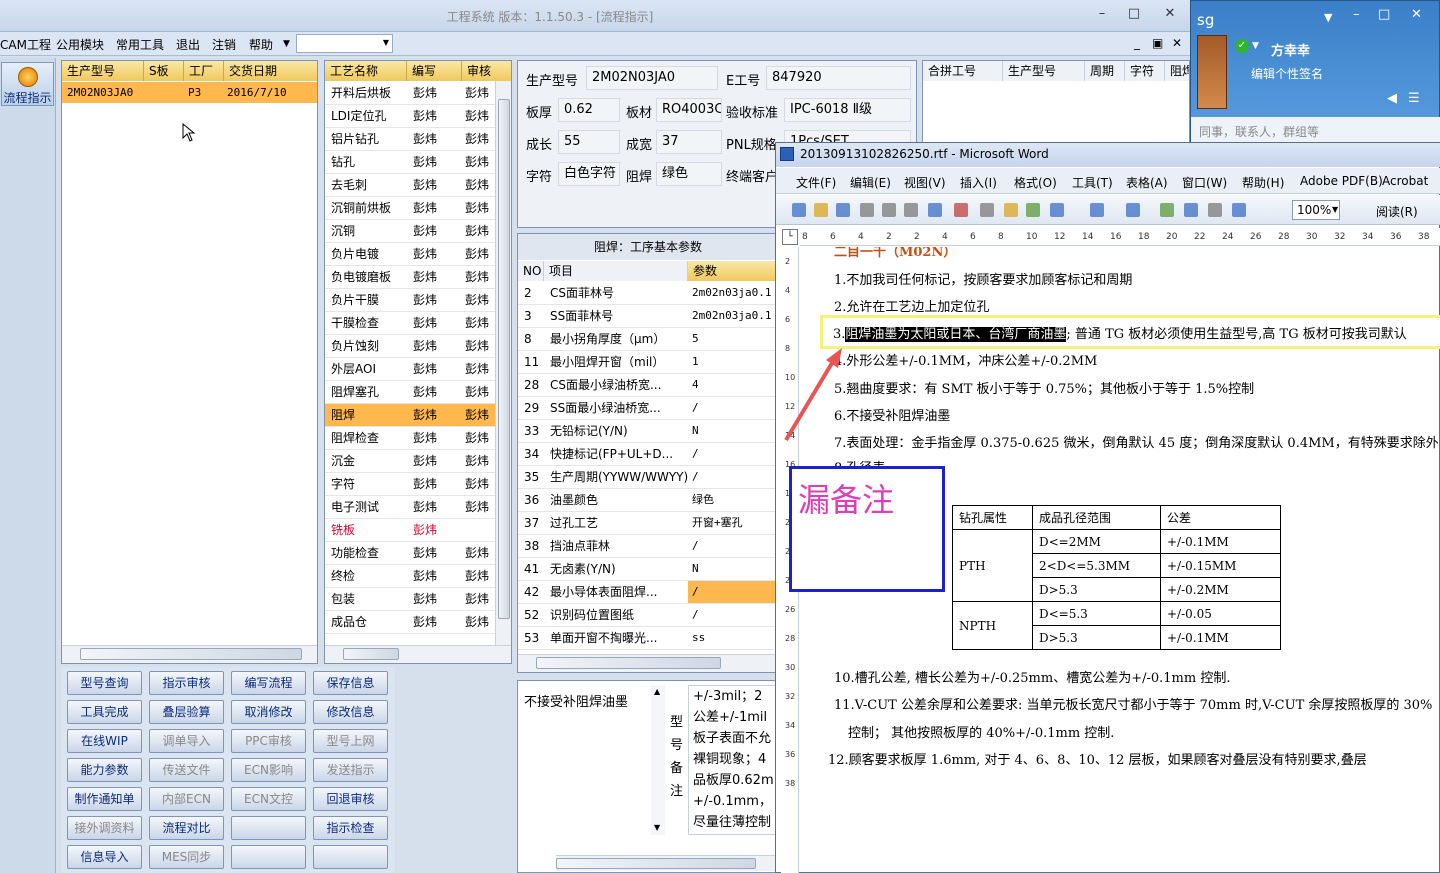  What do you see at coordinates (1137, 43) in the screenshot?
I see `mdi-minimize-icon: _` at bounding box center [1137, 43].